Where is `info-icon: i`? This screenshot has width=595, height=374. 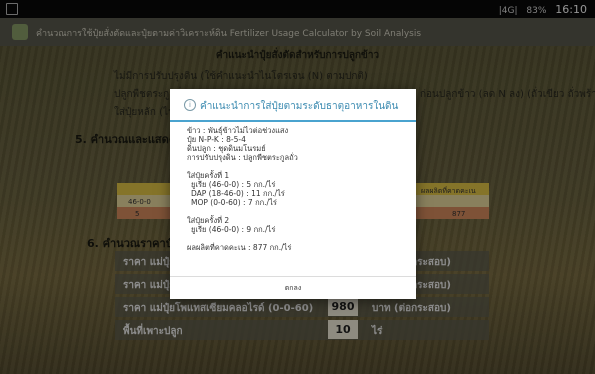
info-icon: i is located at coordinates (190, 105).